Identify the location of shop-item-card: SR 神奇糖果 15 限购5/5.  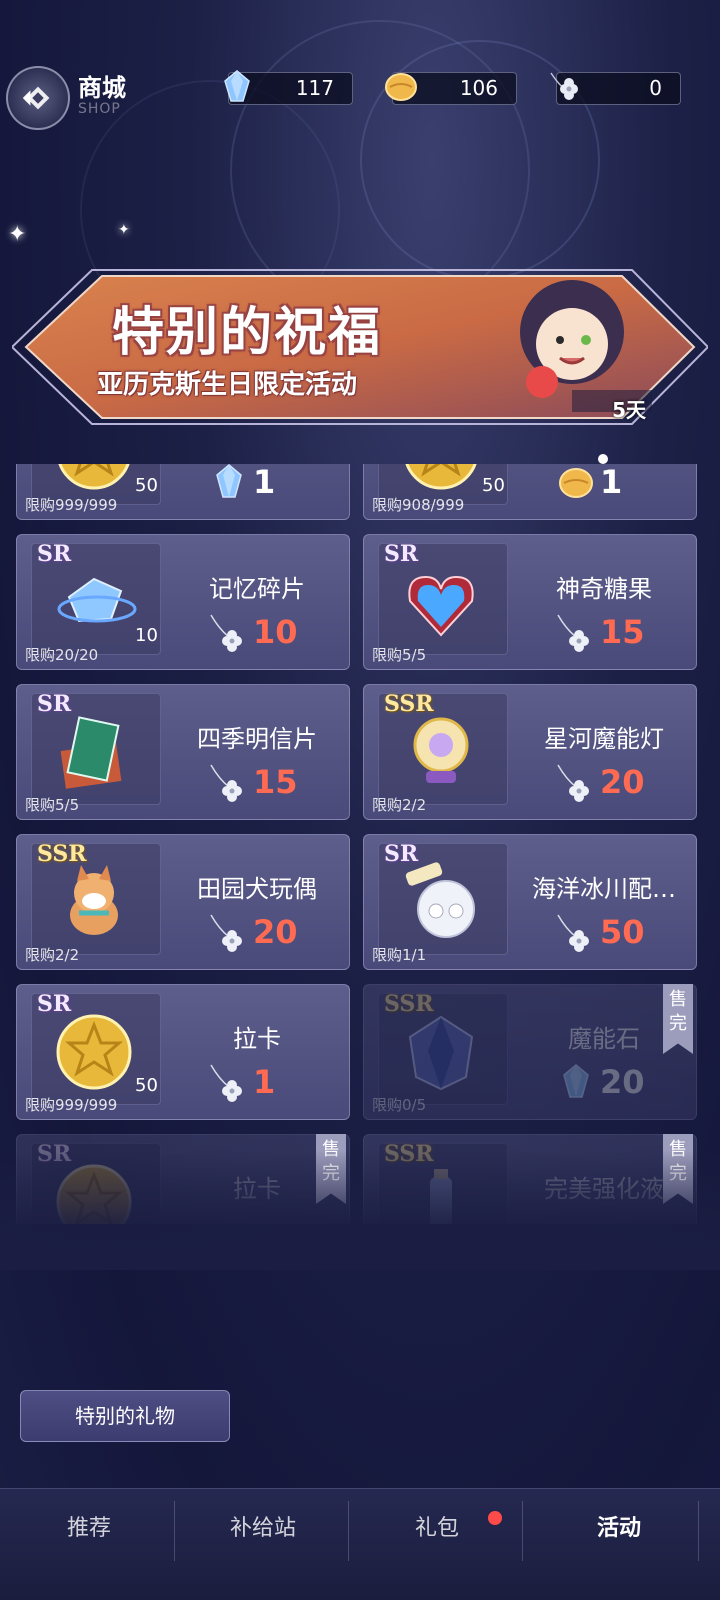
(530, 602).